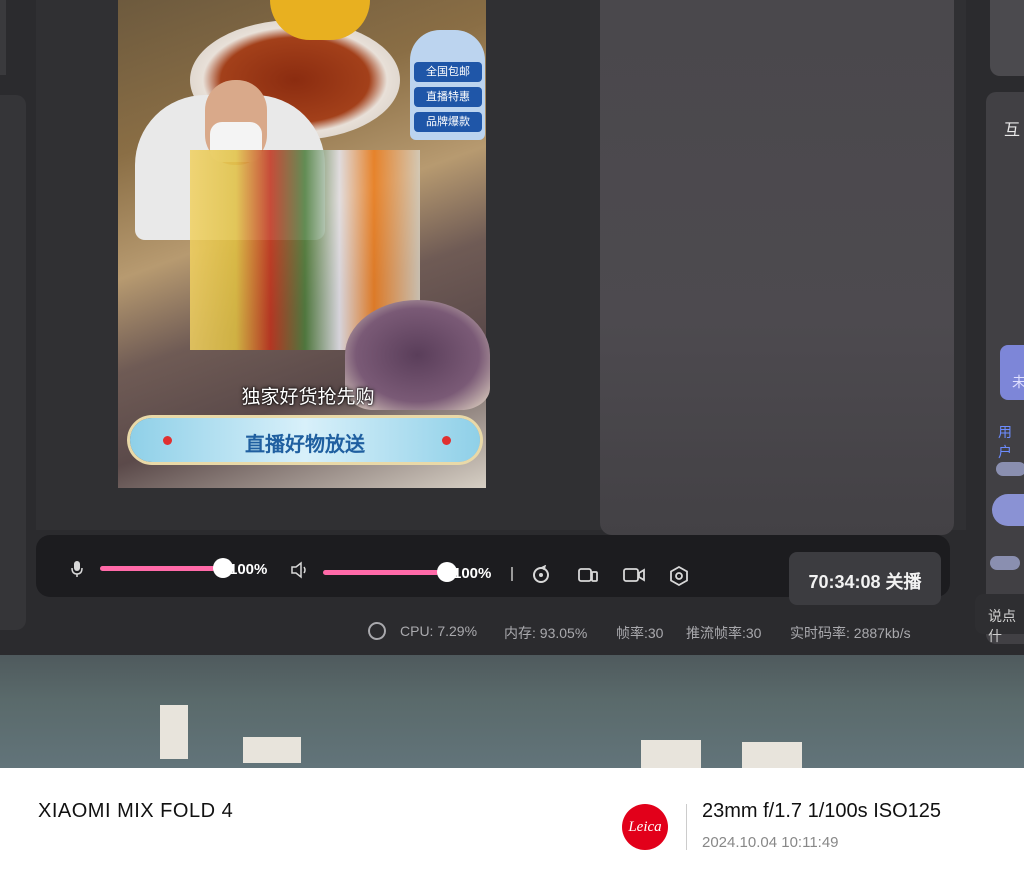 This screenshot has height=886, width=1024. What do you see at coordinates (634, 577) in the screenshot?
I see `camera-icon` at bounding box center [634, 577].